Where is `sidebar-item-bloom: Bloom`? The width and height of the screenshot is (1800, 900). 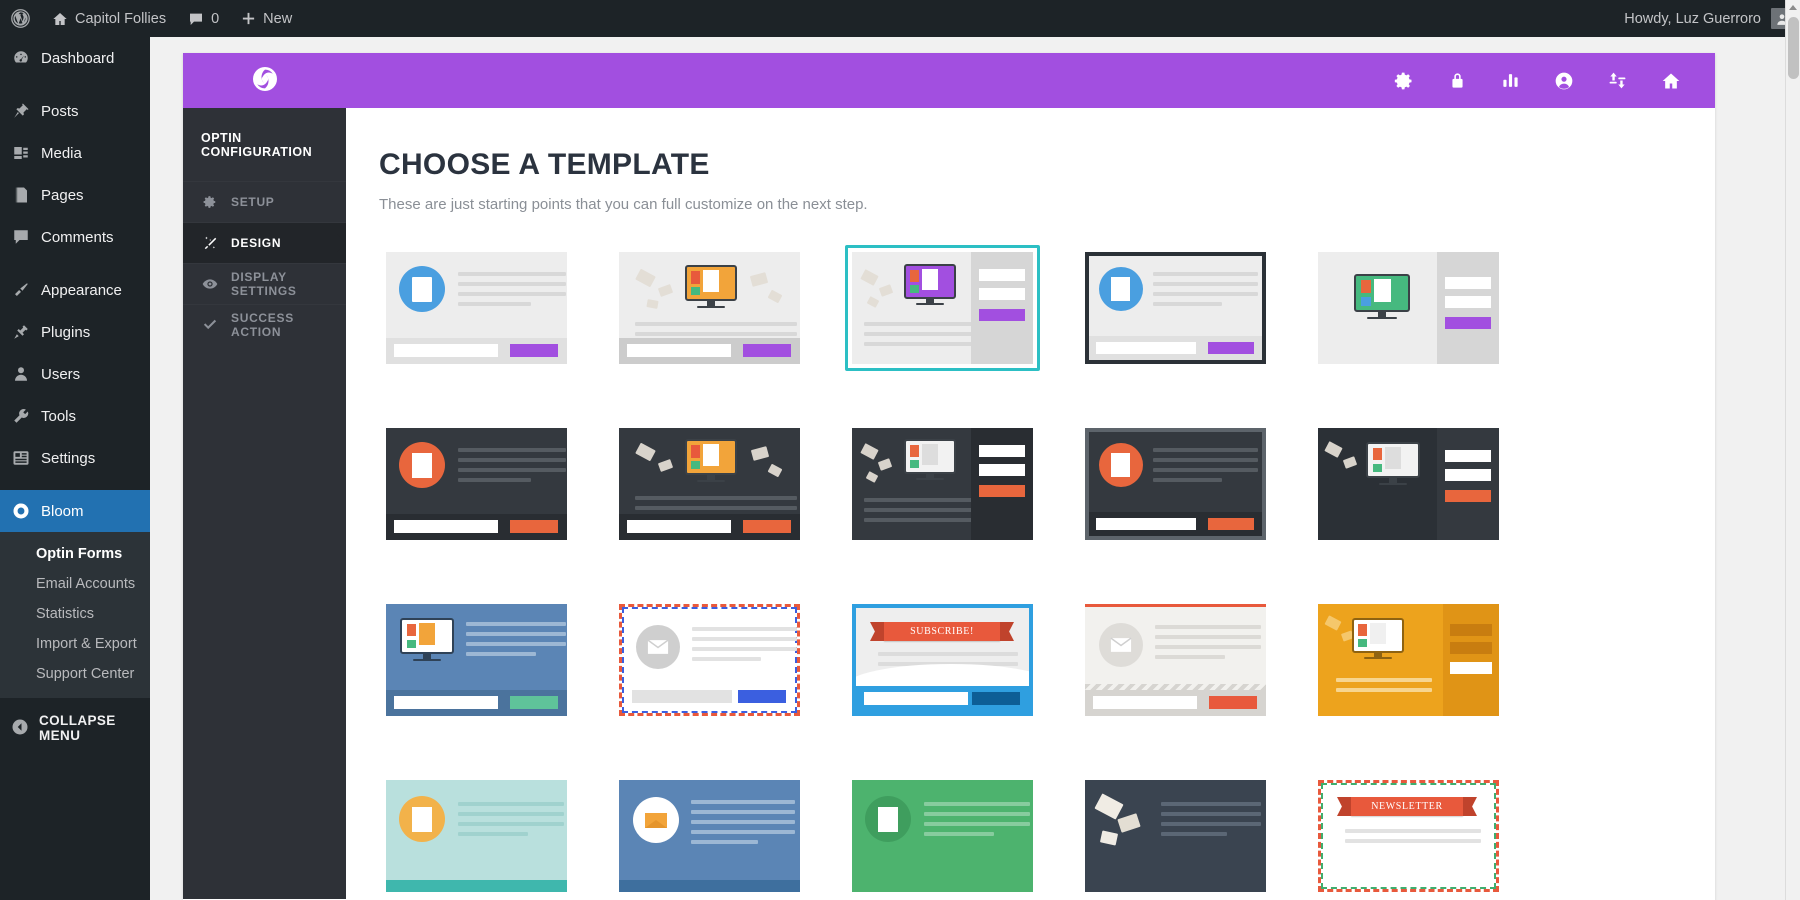 sidebar-item-bloom: Bloom is located at coordinates (79, 511).